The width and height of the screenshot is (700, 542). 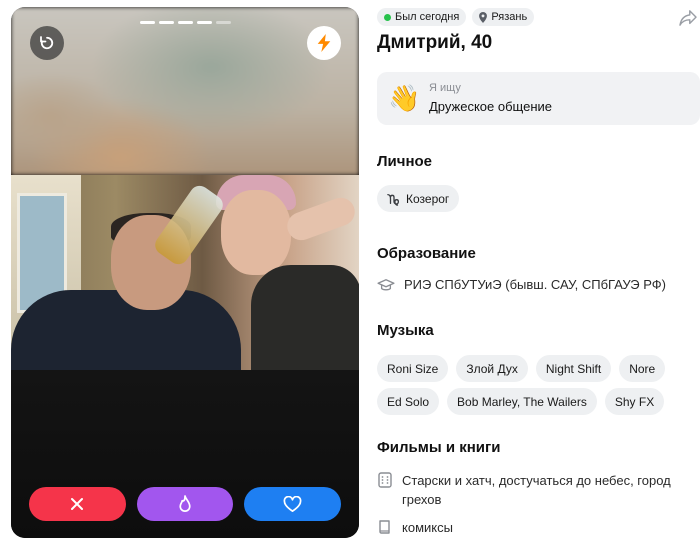 I want to click on music-section-title: Музыка, so click(x=405, y=330).